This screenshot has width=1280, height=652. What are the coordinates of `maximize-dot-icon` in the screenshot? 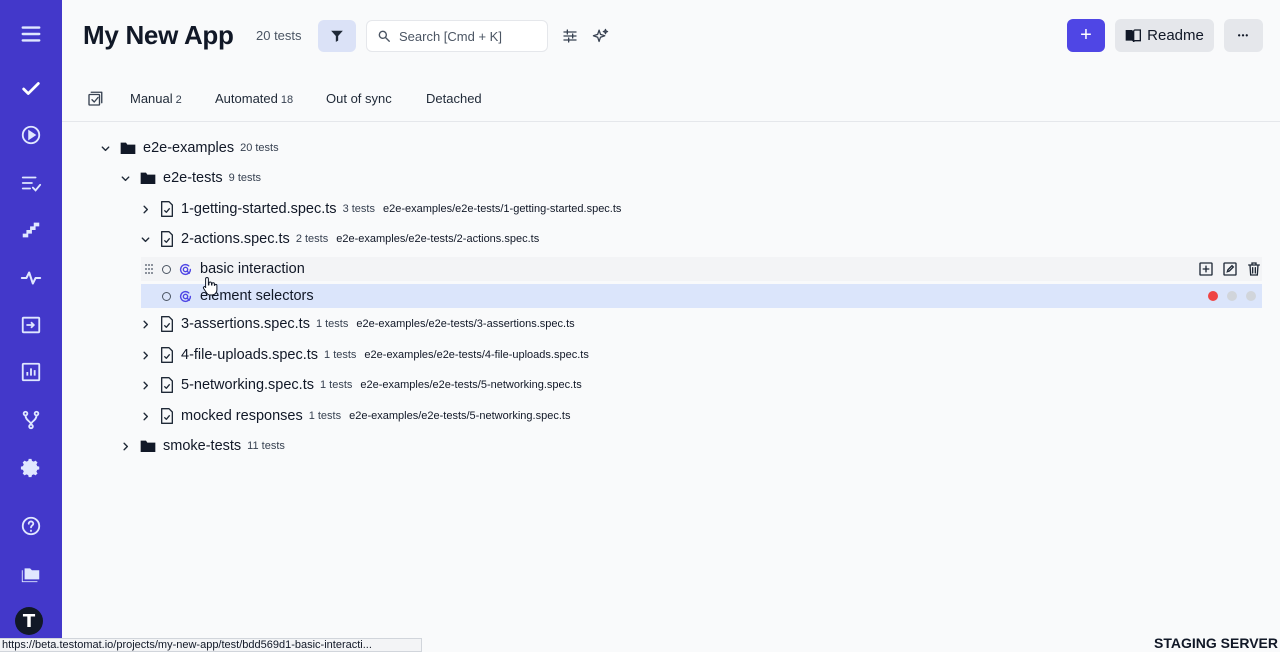 It's located at (1251, 296).